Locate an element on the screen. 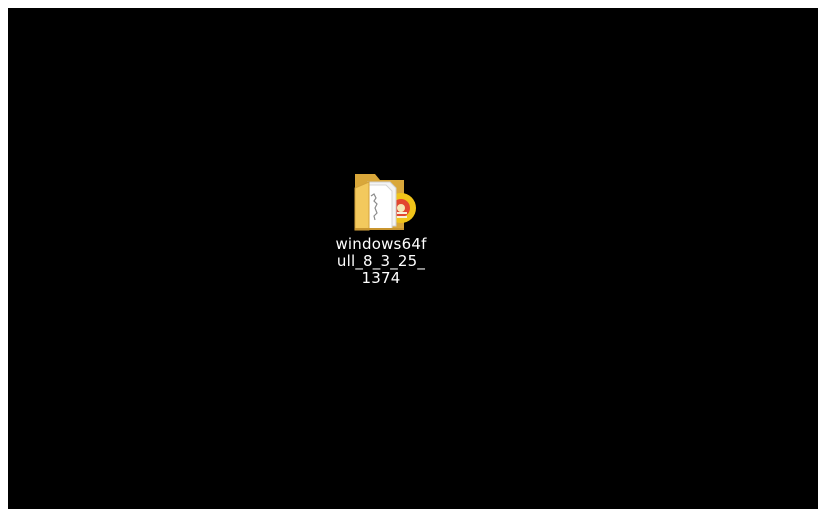 Image resolution: width=818 pixels, height=515 pixels. folder-name-label: windows64full_8_3_25_1374 is located at coordinates (381, 261).